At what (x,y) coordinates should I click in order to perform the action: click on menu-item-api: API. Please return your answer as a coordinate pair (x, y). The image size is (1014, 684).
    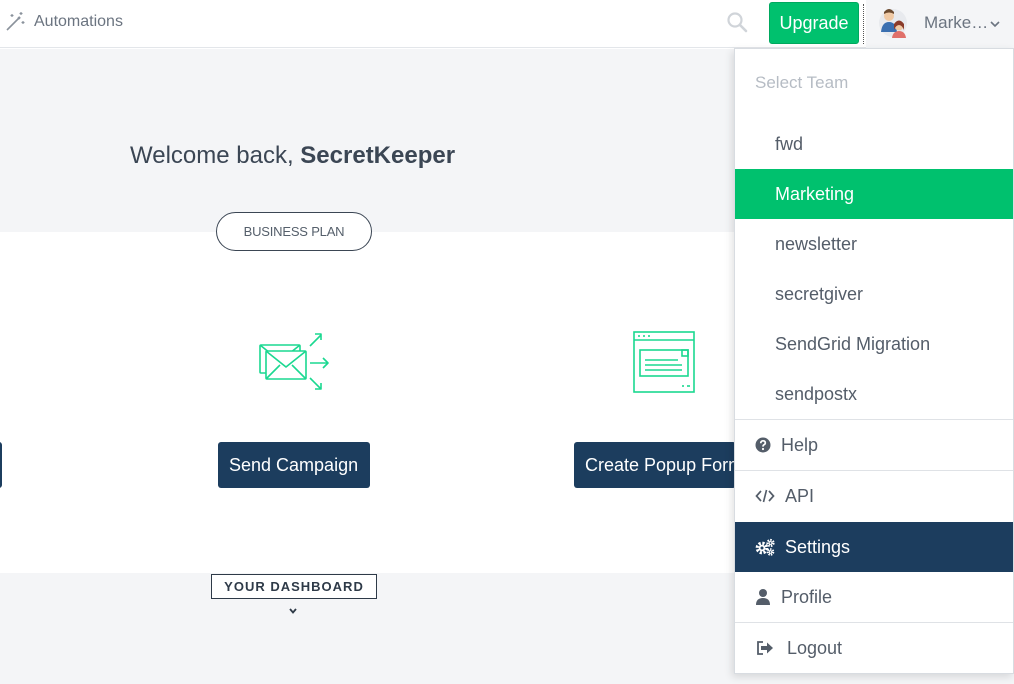
    Looking at the image, I should click on (874, 496).